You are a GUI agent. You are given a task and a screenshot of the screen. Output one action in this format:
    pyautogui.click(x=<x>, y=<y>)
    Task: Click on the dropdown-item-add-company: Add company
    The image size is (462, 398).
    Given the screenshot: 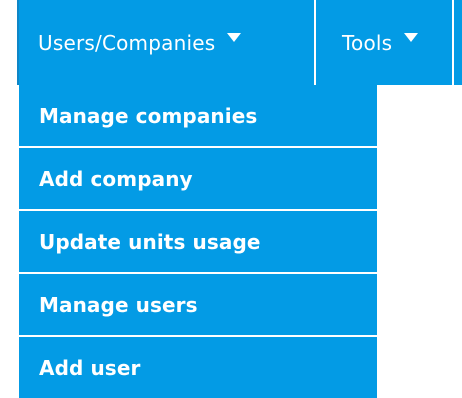 What is the action you would take?
    pyautogui.click(x=198, y=179)
    